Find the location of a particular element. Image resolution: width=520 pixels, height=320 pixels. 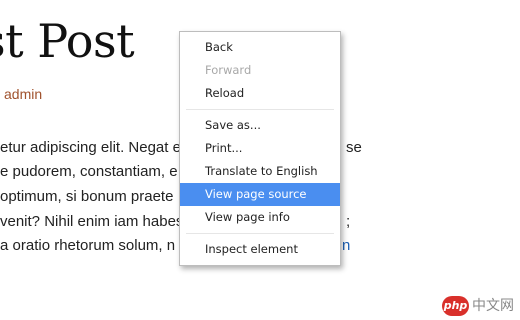

menu-item-translate-to-english: Translate to English is located at coordinates (260, 171).